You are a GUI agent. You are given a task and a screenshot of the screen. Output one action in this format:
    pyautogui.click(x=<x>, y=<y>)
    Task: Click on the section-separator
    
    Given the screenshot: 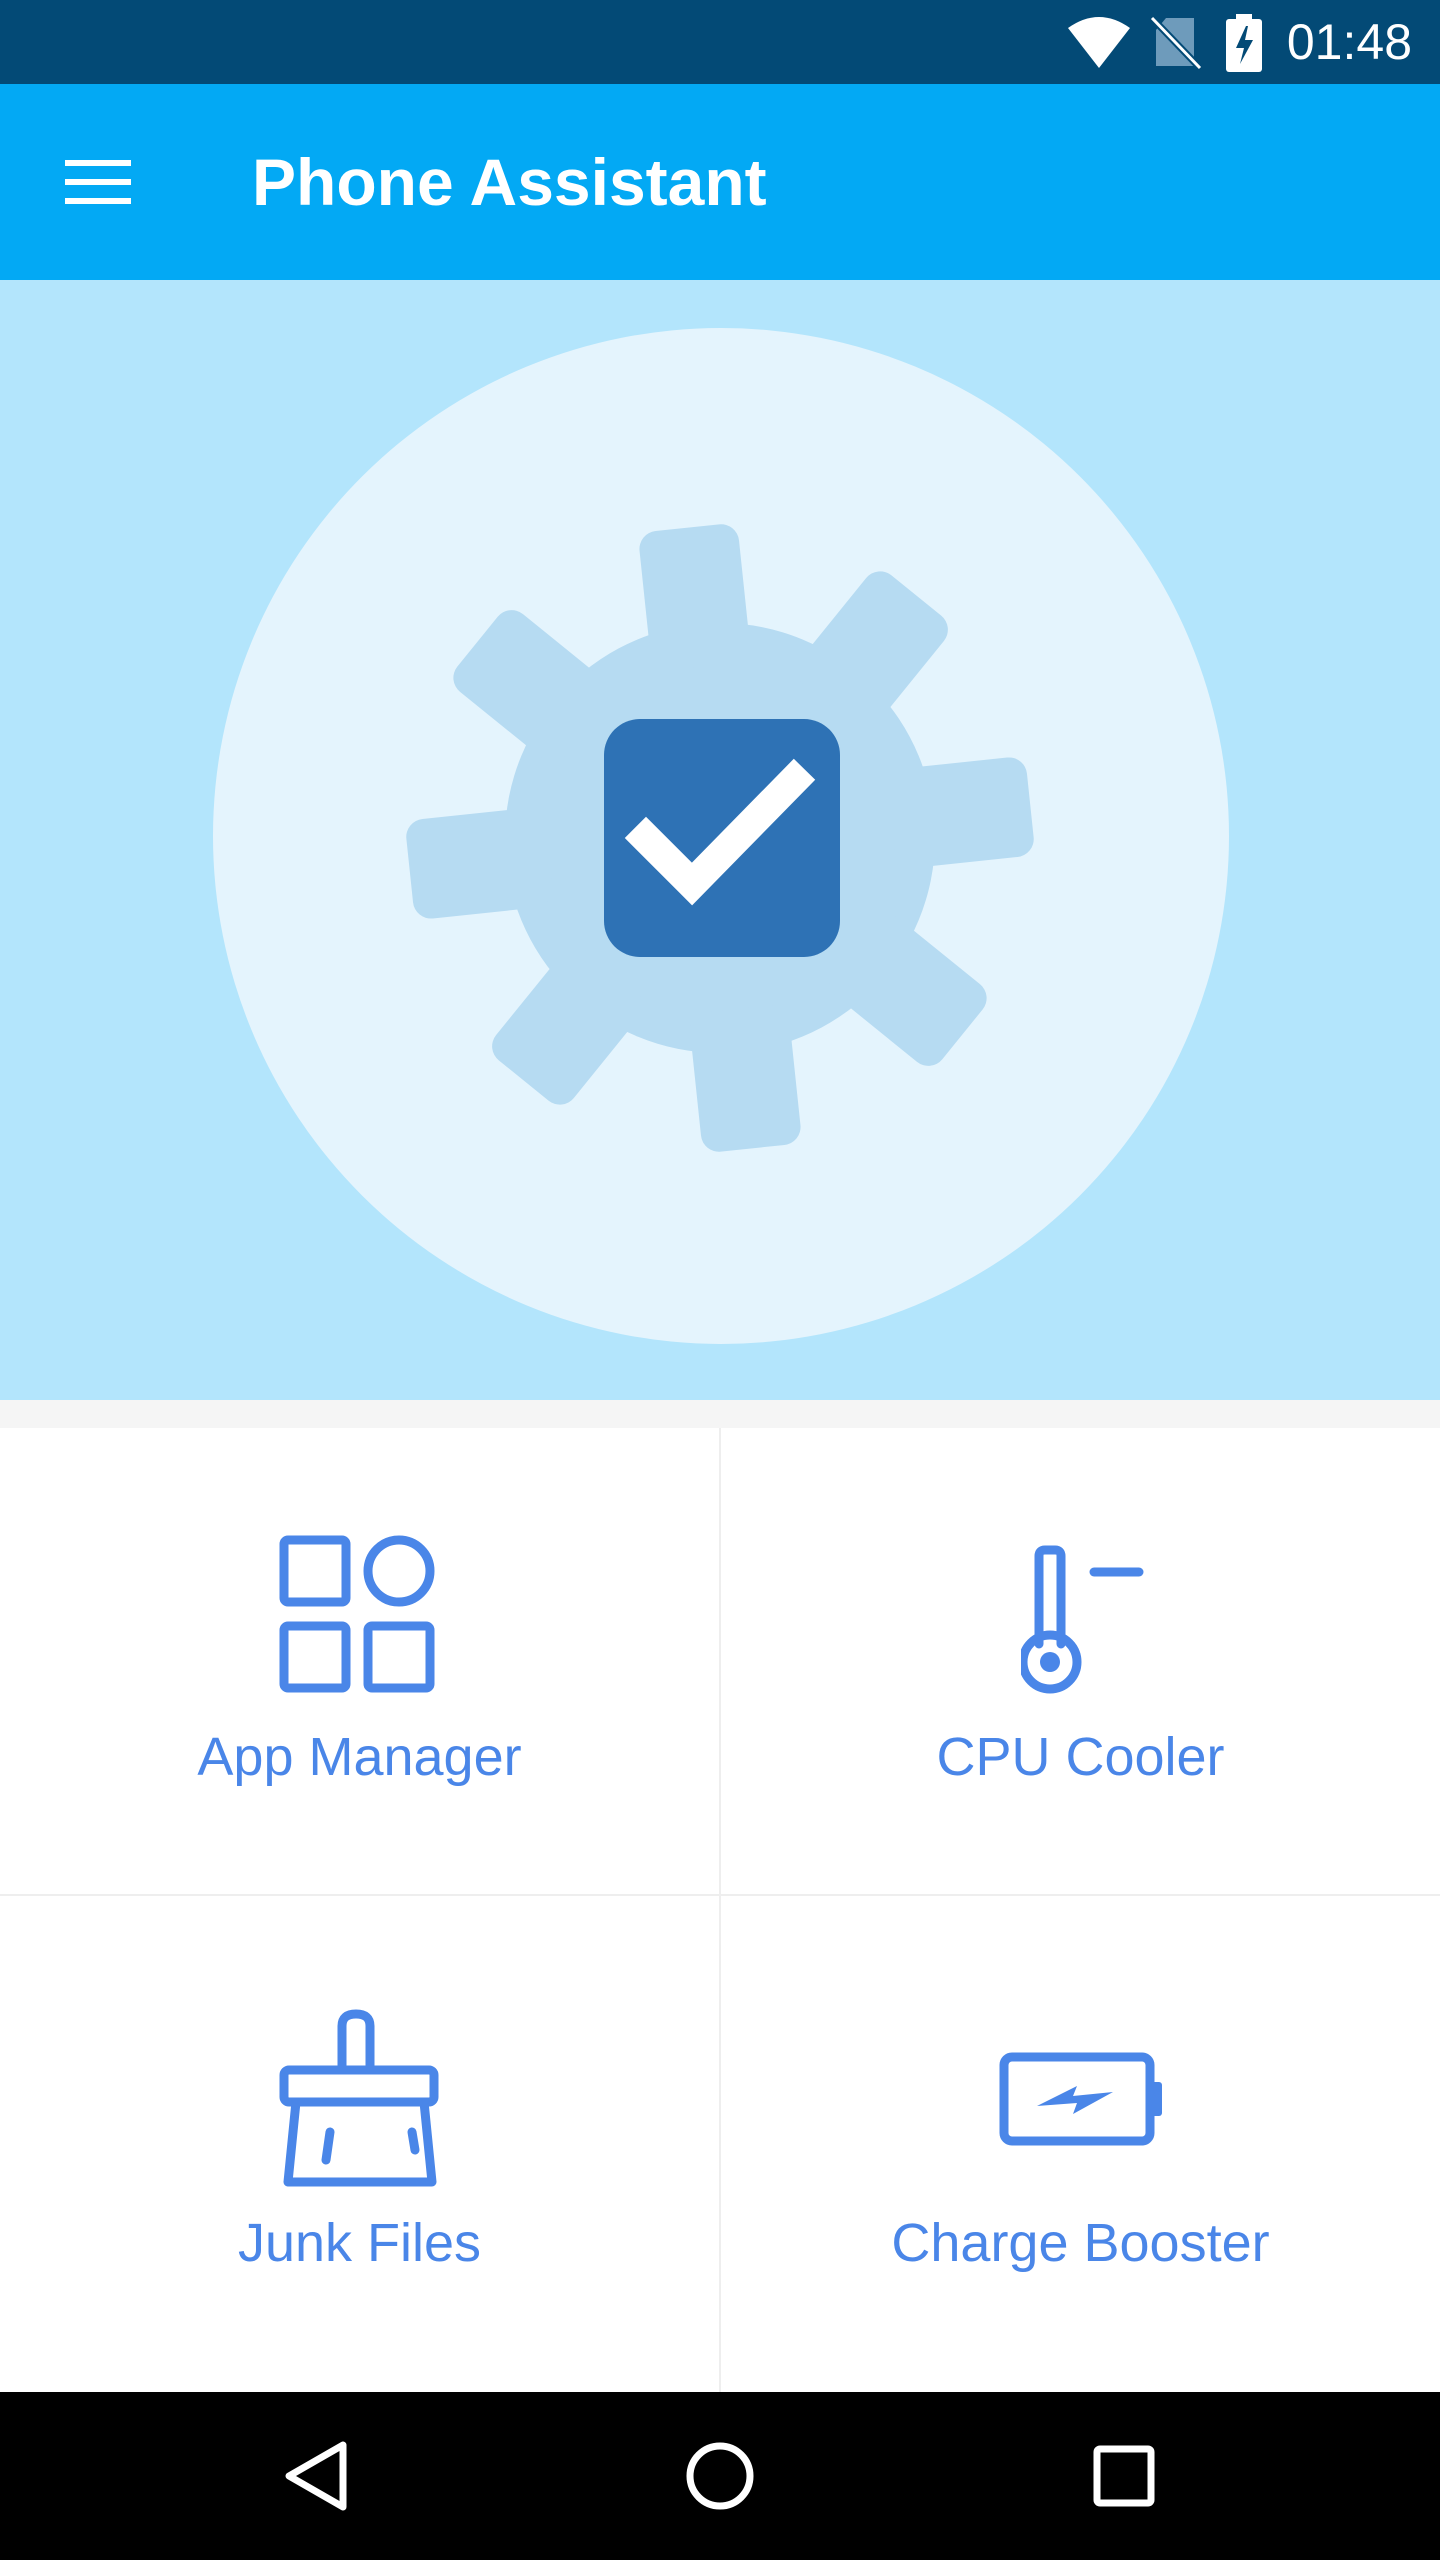 What is the action you would take?
    pyautogui.click(x=720, y=1414)
    